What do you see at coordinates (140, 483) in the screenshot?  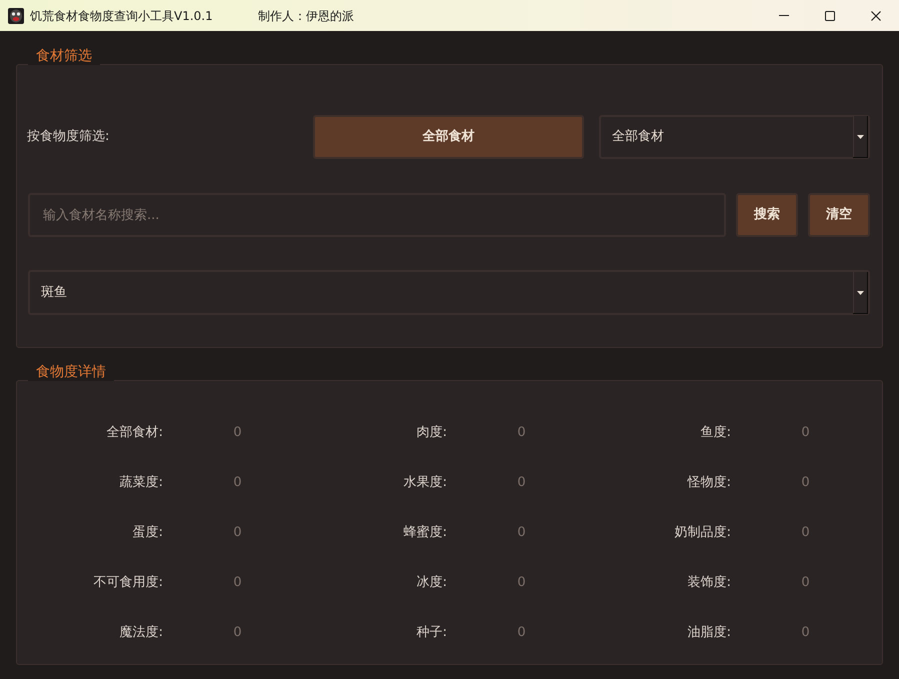 I see `stat-label: 蔬菜度:` at bounding box center [140, 483].